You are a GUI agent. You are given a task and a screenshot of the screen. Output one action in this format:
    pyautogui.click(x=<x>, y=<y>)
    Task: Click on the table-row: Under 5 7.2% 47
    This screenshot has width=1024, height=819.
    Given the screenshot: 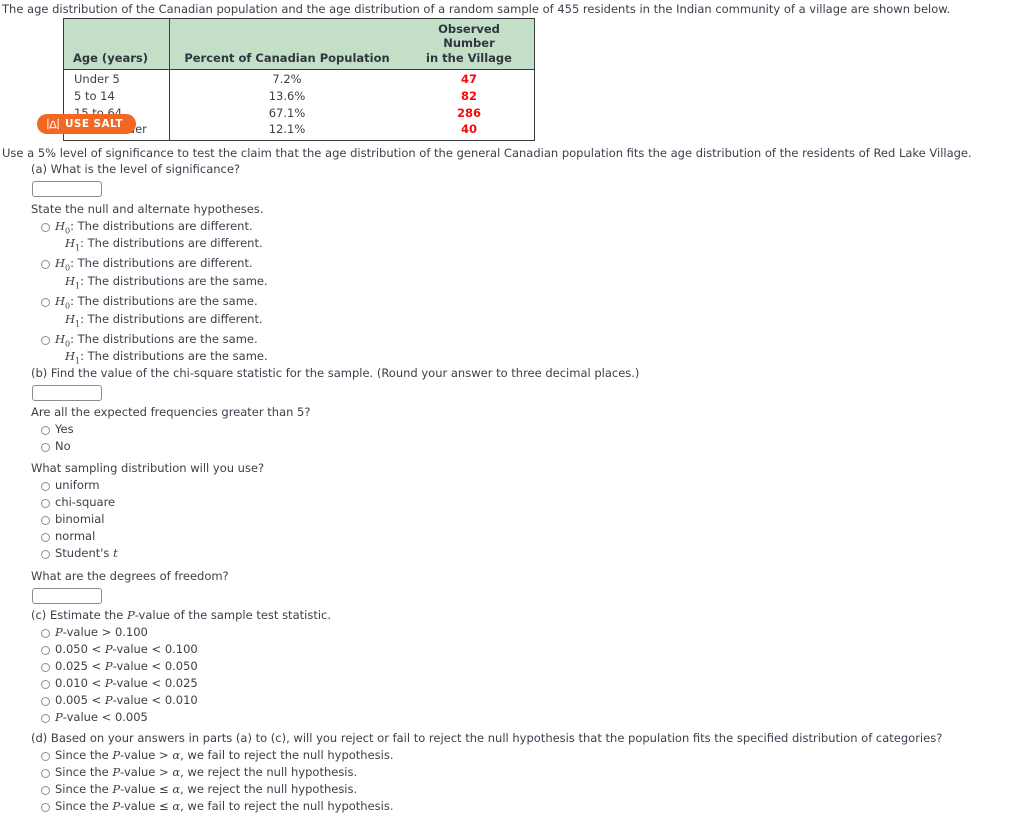 What is the action you would take?
    pyautogui.click(x=299, y=78)
    